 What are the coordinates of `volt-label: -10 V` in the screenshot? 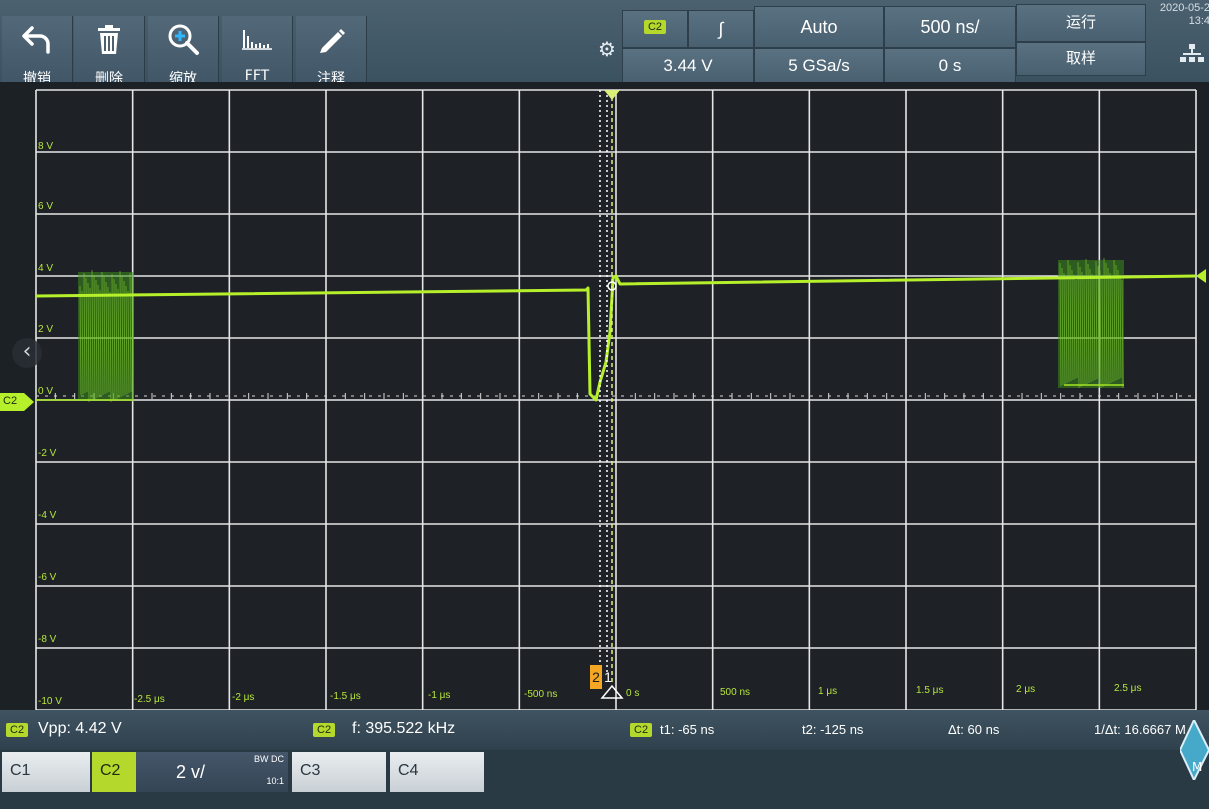 It's located at (50, 701).